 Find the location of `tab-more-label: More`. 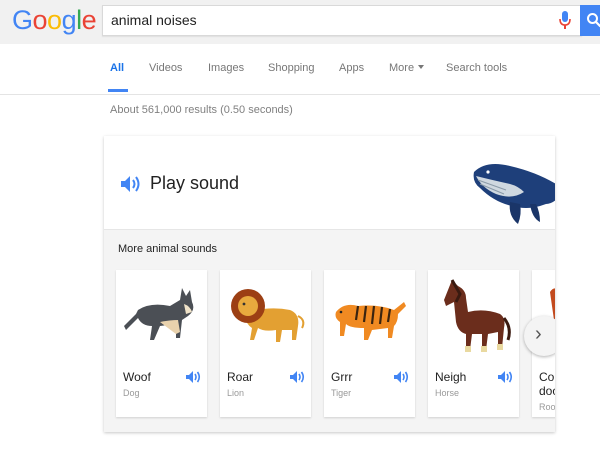

tab-more-label: More is located at coordinates (402, 68).